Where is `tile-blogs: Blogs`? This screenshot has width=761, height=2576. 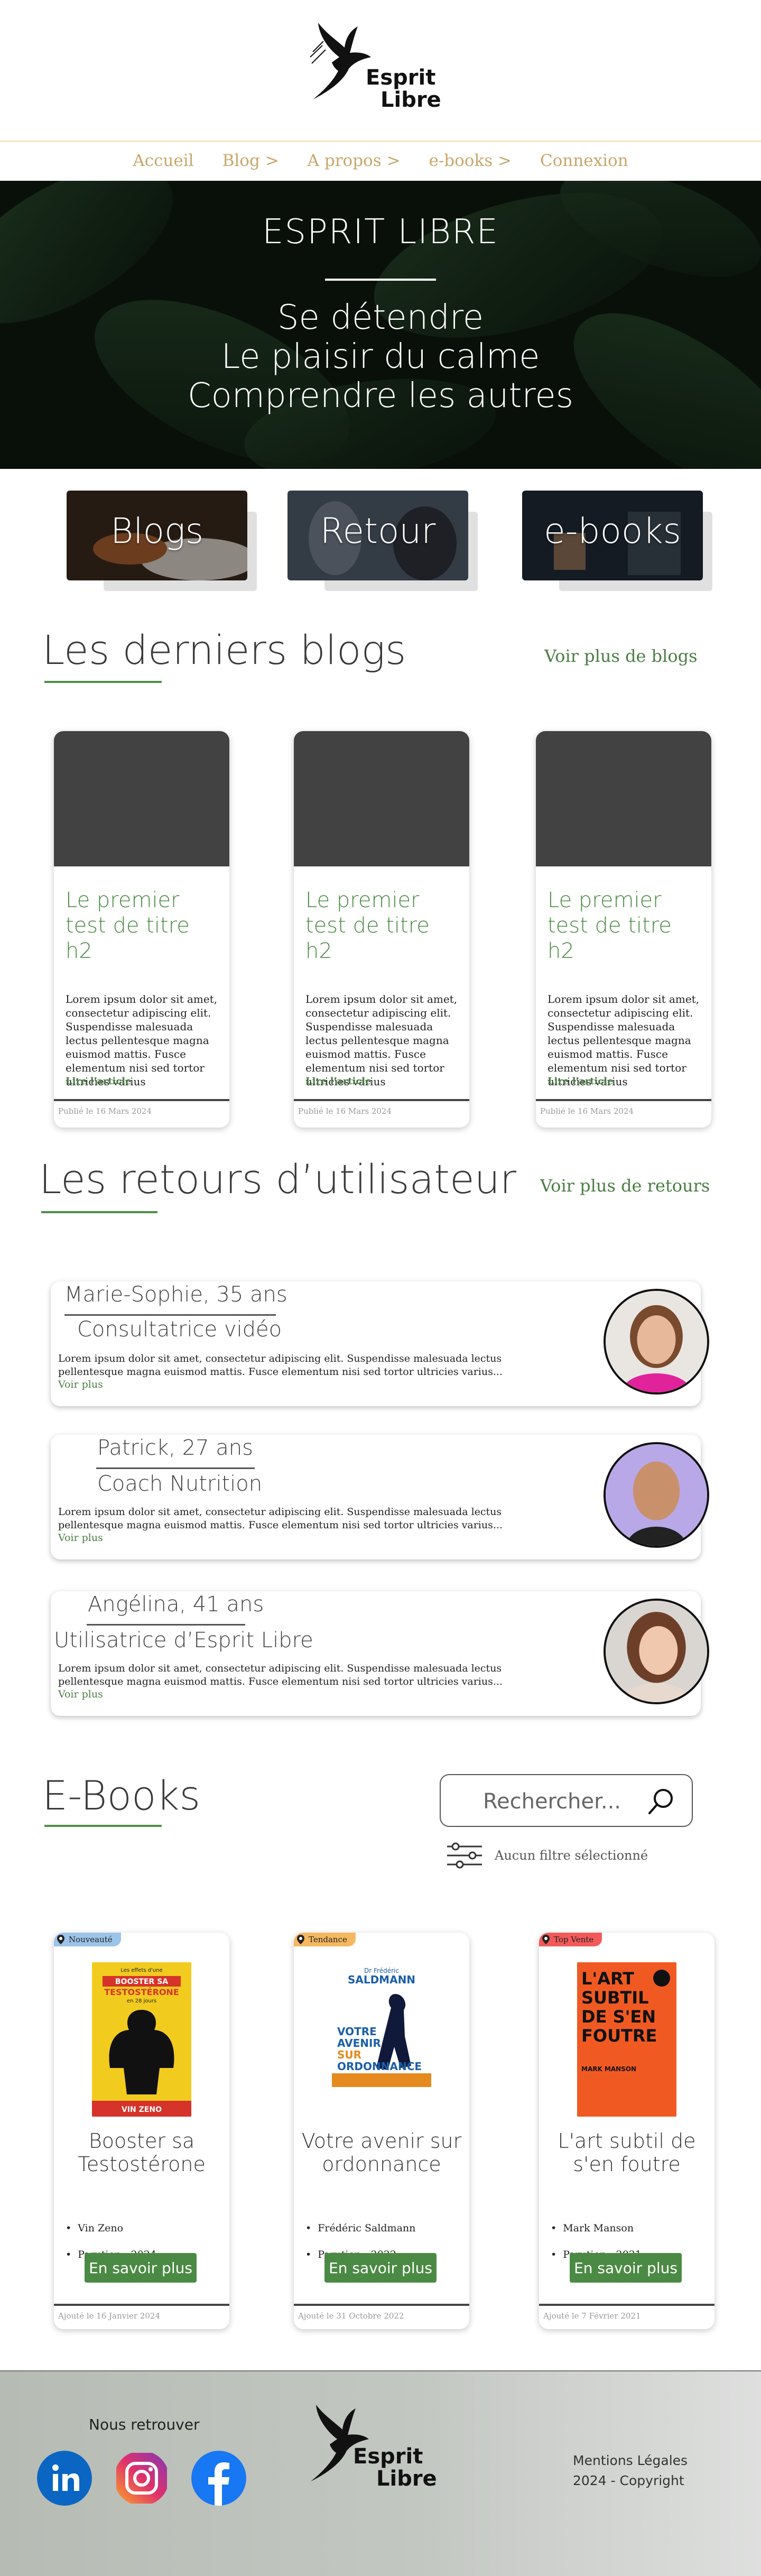
tile-blogs: Blogs is located at coordinates (162, 541).